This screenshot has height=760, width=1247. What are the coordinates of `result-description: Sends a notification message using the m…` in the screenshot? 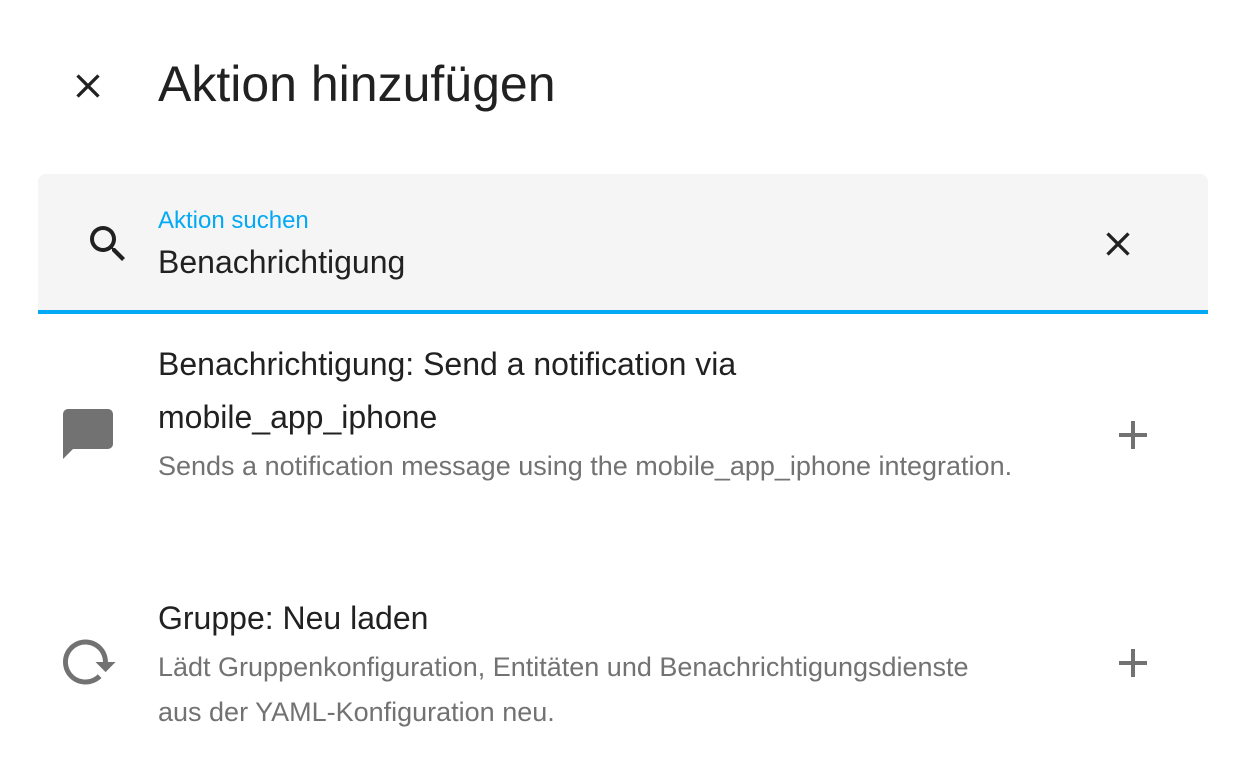 It's located at (585, 466).